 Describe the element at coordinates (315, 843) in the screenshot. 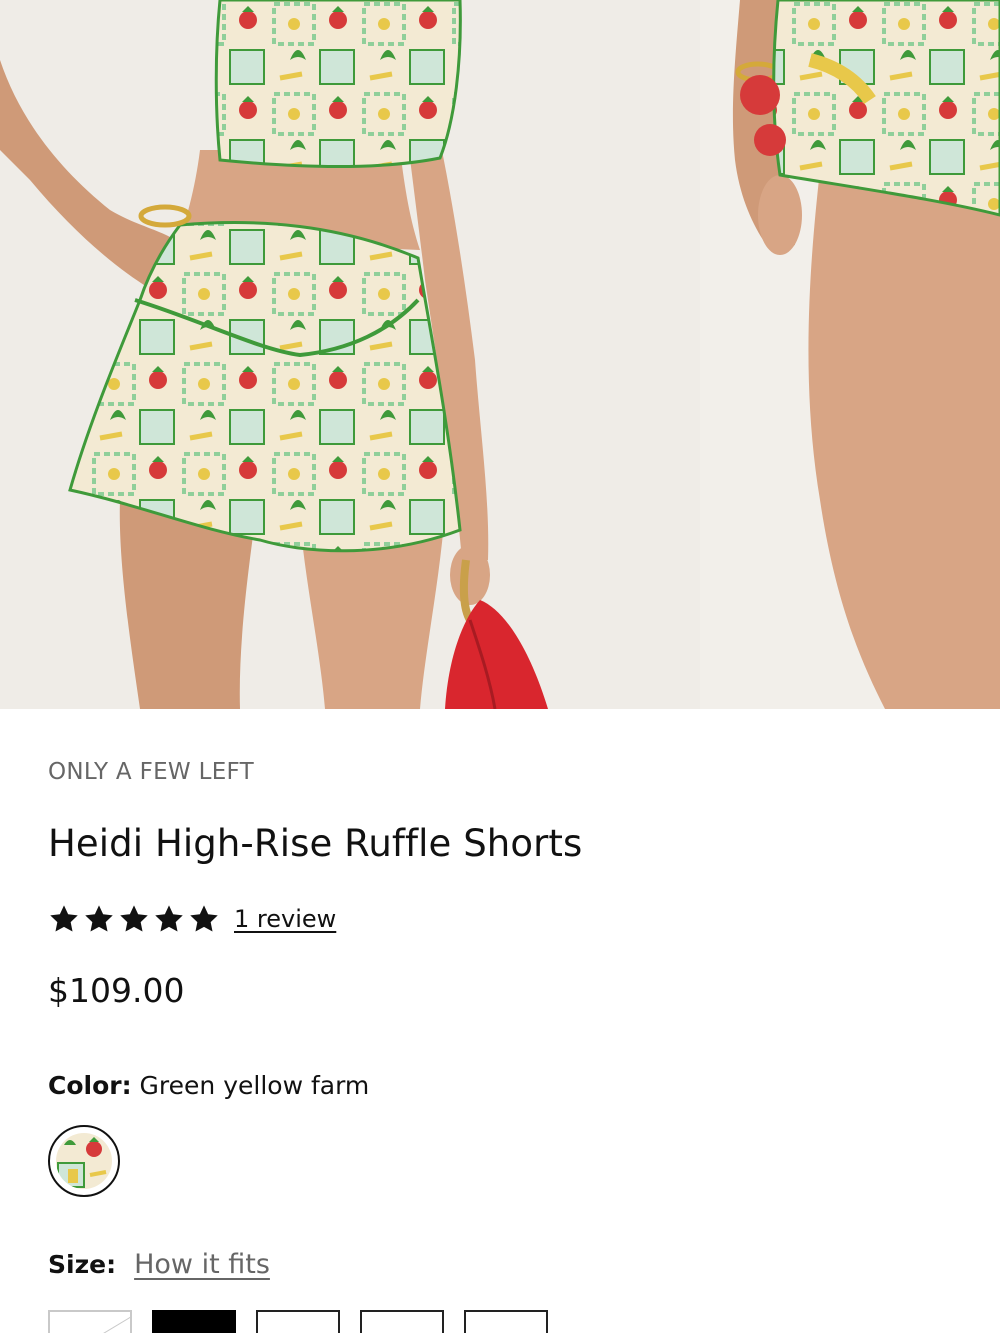

I see `product-title: Heidi High-Rise Ruffle Shorts` at that location.